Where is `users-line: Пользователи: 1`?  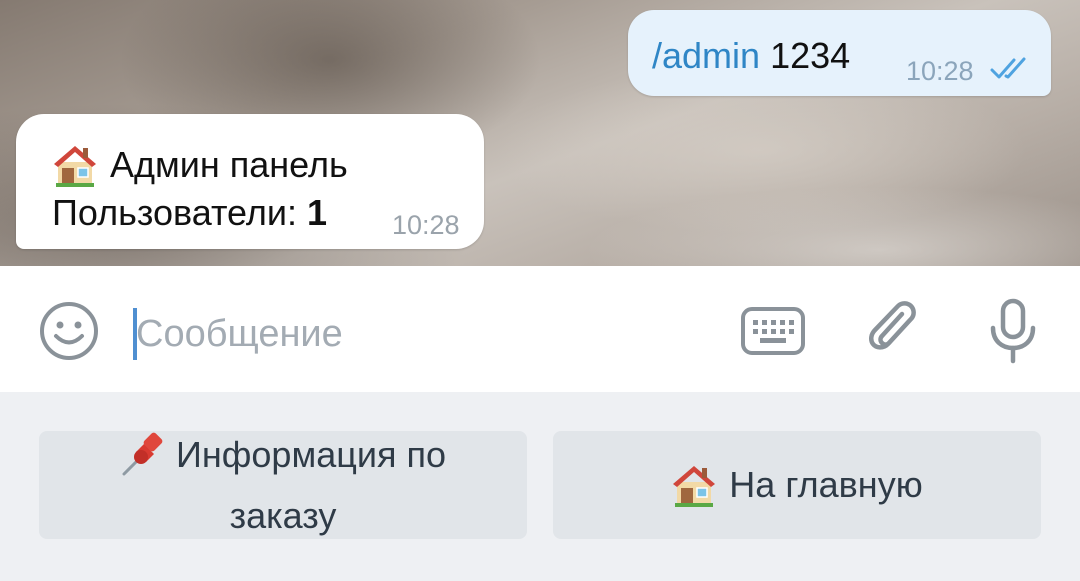
users-line: Пользователи: 1 is located at coordinates (189, 213).